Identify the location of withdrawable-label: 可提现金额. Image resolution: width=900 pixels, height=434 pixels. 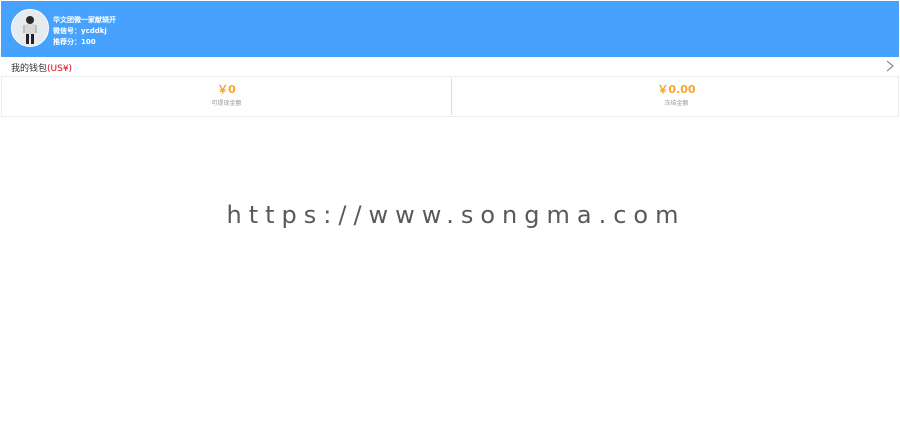
(226, 103).